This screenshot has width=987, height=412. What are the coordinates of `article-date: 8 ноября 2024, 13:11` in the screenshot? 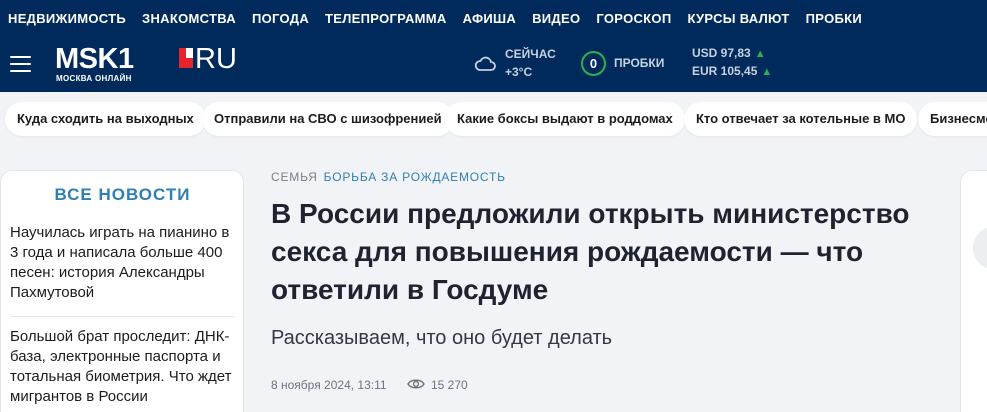 It's located at (329, 385).